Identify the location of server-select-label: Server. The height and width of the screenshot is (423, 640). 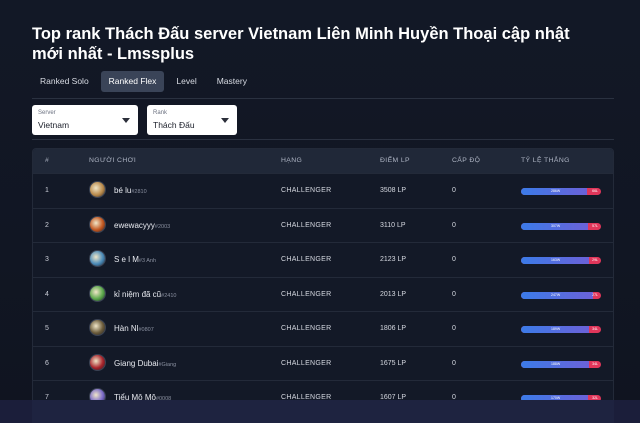
(47, 113).